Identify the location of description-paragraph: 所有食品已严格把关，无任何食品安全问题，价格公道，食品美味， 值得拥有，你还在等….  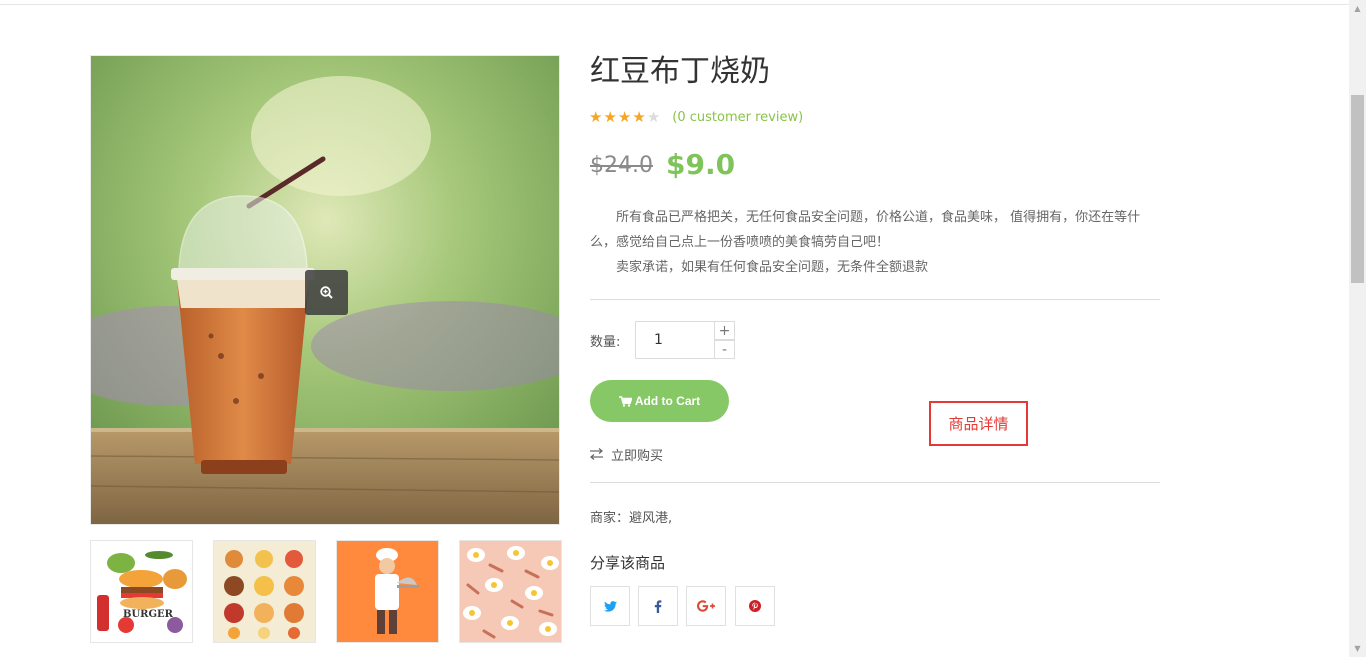
(865, 230).